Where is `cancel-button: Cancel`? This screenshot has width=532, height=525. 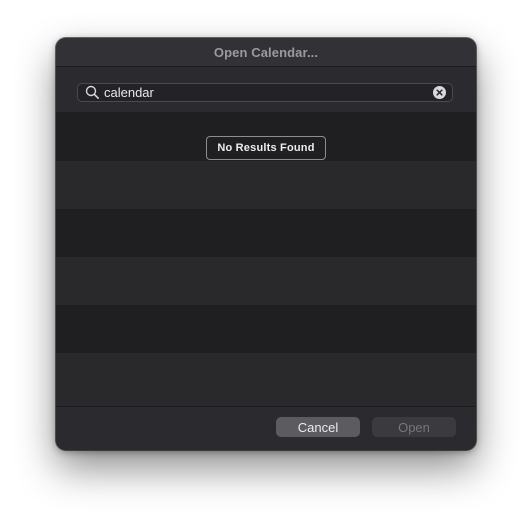 cancel-button: Cancel is located at coordinates (318, 427).